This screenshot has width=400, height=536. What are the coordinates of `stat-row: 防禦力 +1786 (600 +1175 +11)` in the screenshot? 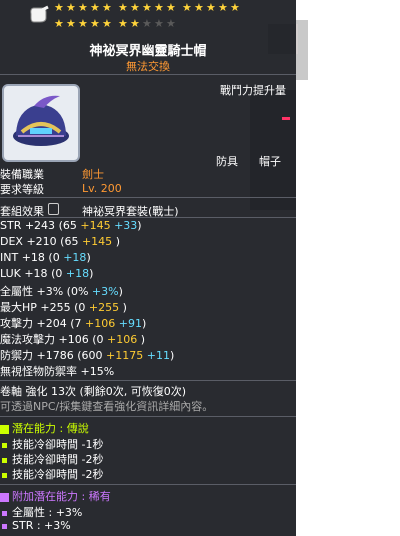 It's located at (87, 355).